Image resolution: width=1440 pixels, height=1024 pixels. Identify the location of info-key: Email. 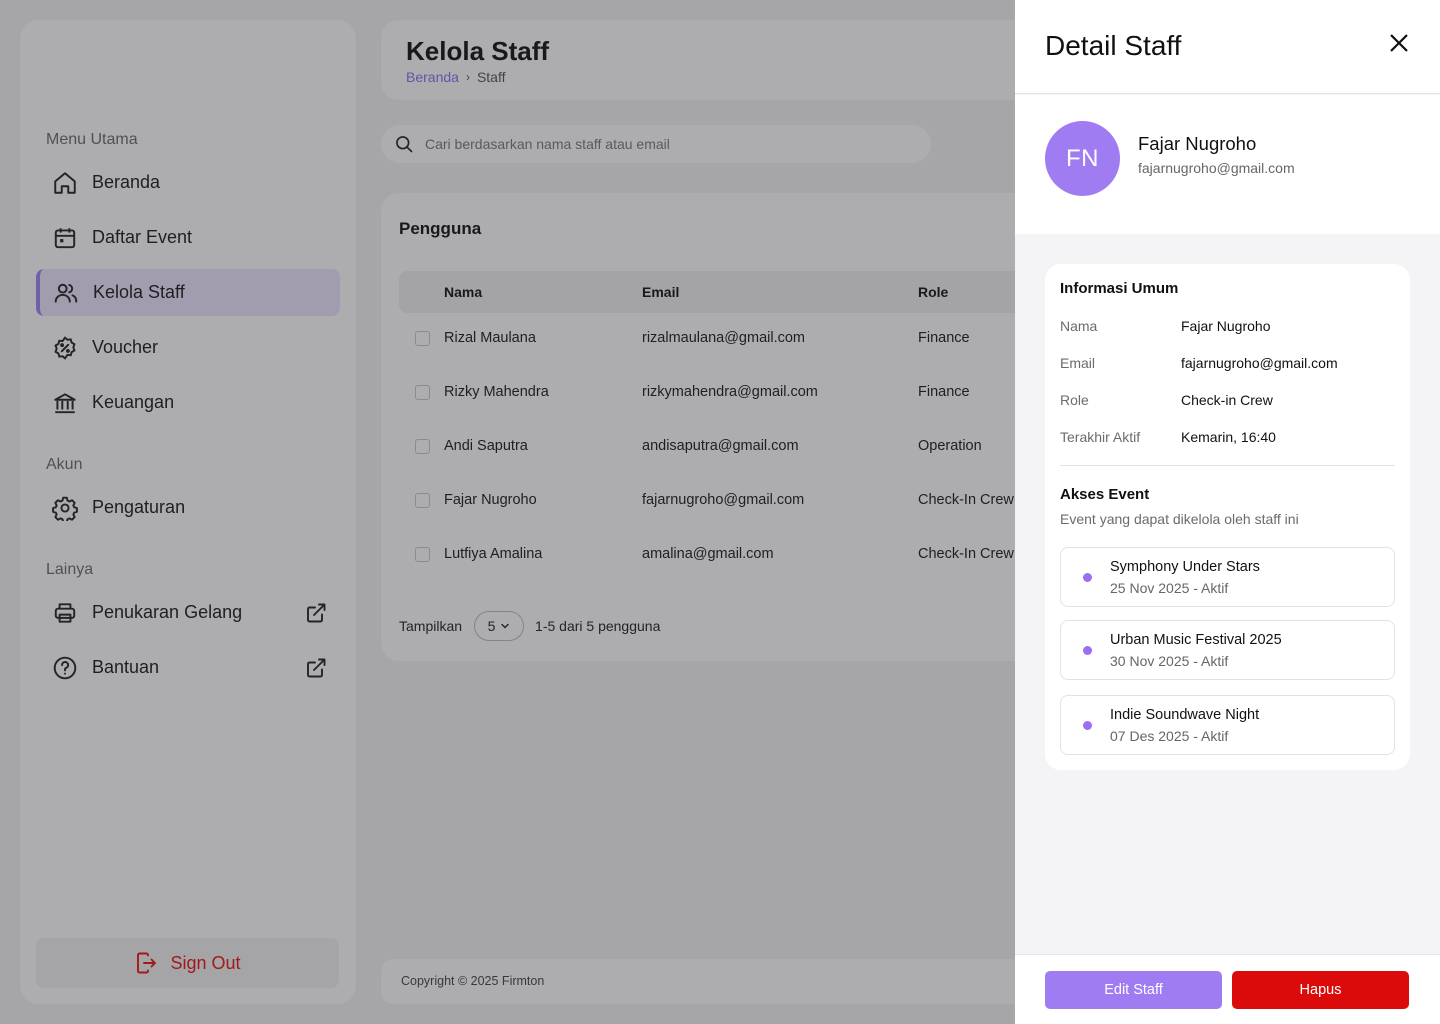
(1078, 363).